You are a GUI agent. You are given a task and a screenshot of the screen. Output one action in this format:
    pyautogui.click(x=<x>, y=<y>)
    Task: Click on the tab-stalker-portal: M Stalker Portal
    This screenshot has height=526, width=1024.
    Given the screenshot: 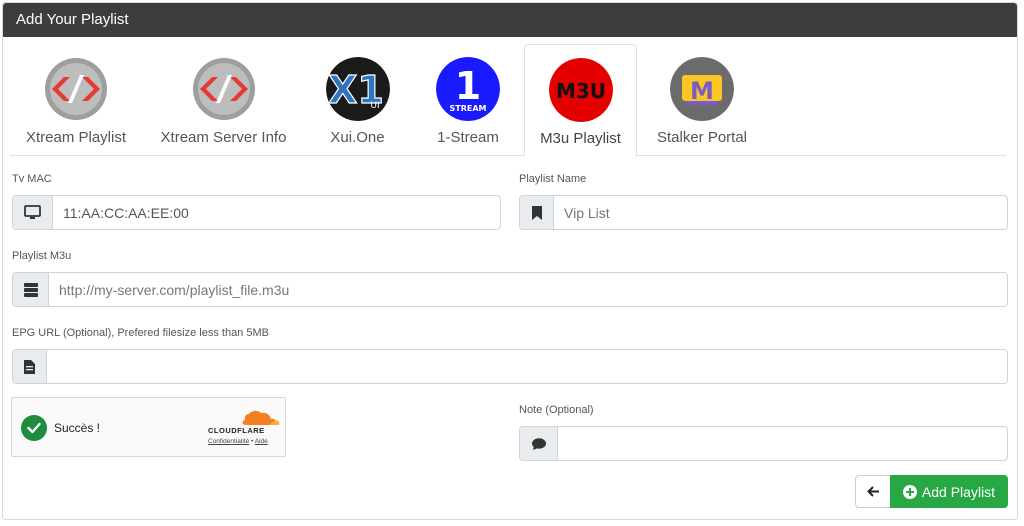 What is the action you would take?
    pyautogui.click(x=702, y=100)
    